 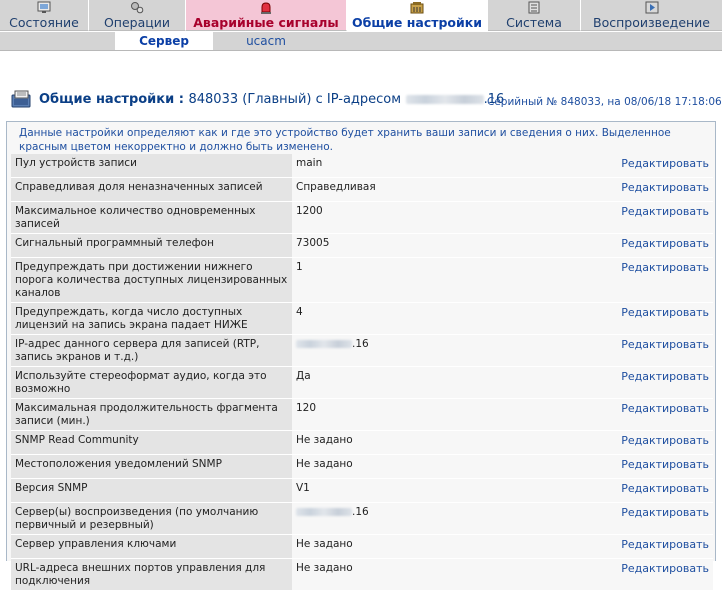 I want to click on setting-value: 1, so click(x=453, y=280).